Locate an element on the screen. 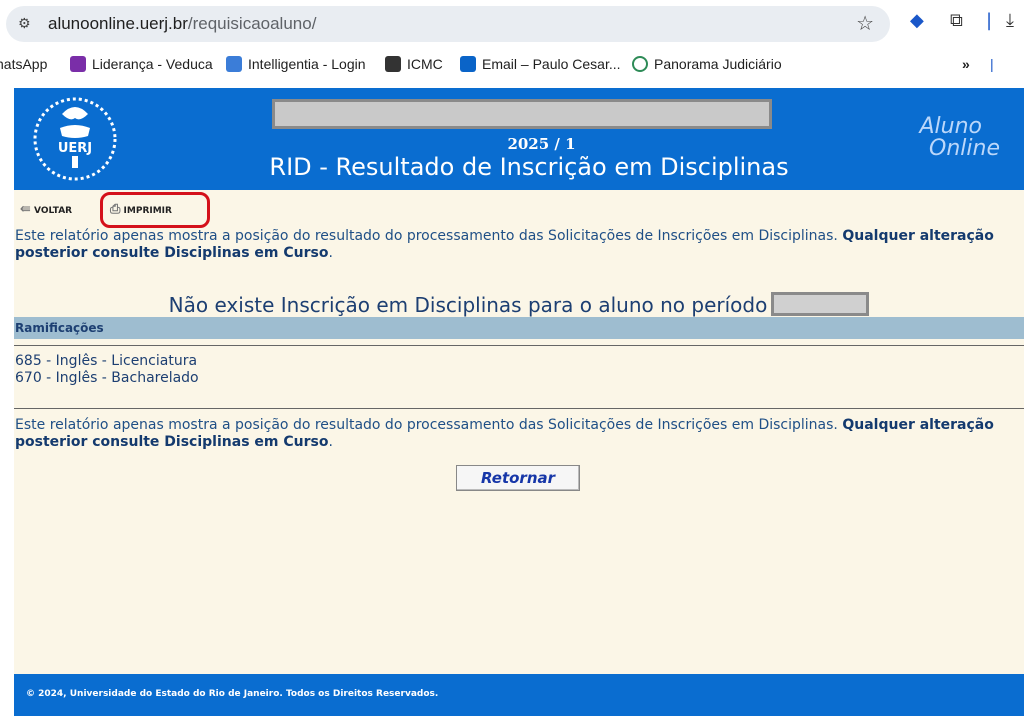 The width and height of the screenshot is (1024, 716). address-bar: ⚙ alunoonline.uerj.br/requisicaoaluno/ ☆ is located at coordinates (448, 24).